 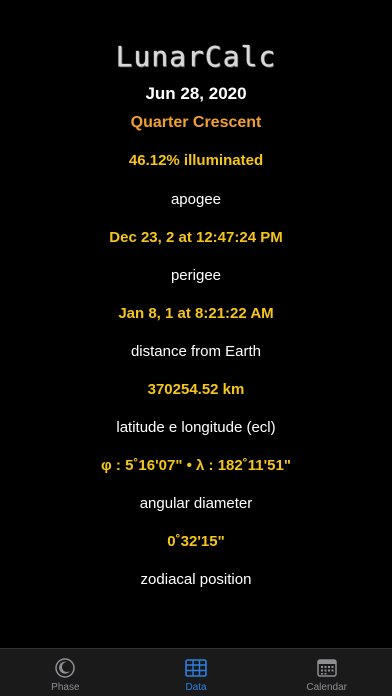 What do you see at coordinates (196, 351) in the screenshot?
I see `distance-label: distance from Earth` at bounding box center [196, 351].